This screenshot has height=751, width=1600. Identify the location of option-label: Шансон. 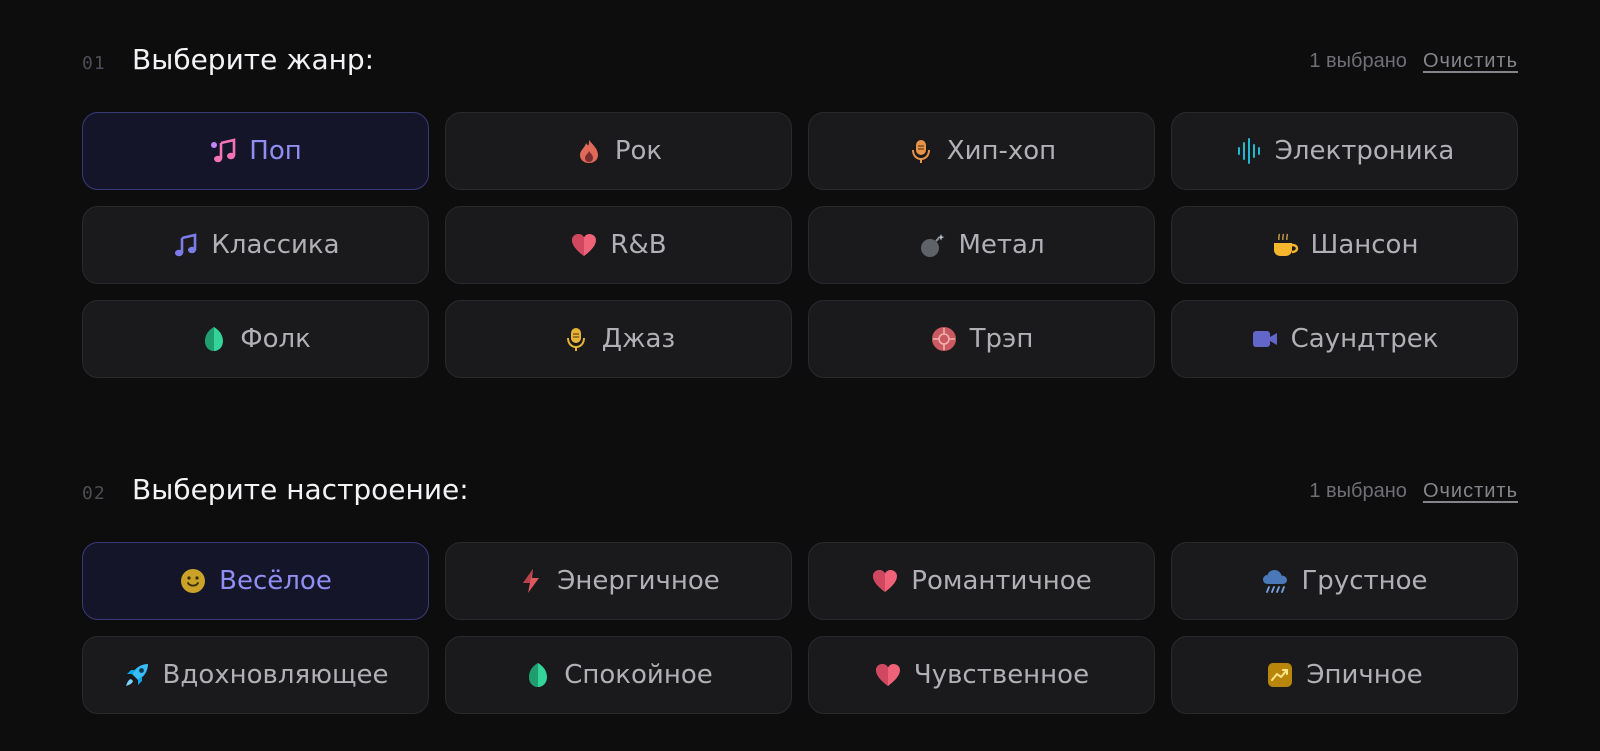
(1364, 245).